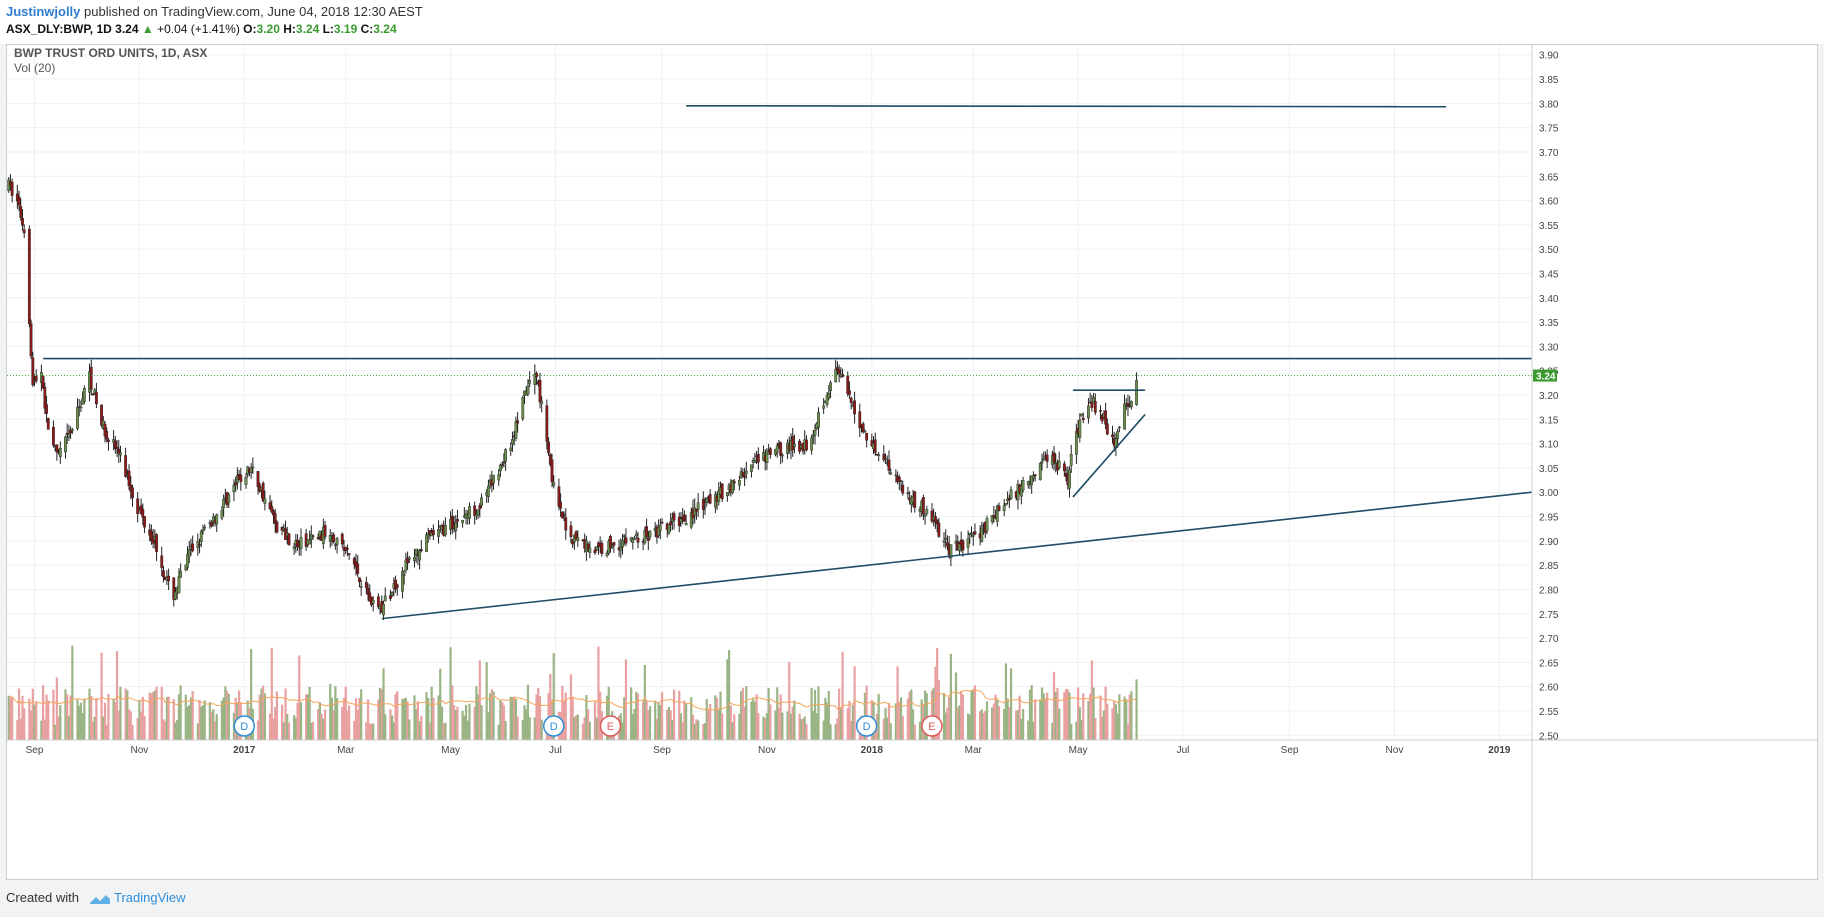 This screenshot has height=917, width=1824. I want to click on trendline, so click(1109, 455).